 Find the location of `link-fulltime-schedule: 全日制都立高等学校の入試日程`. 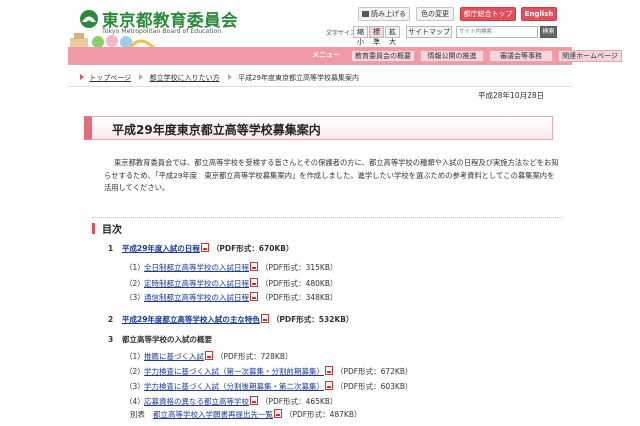

link-fulltime-schedule: 全日制都立高等学校の入試日程 is located at coordinates (196, 267).